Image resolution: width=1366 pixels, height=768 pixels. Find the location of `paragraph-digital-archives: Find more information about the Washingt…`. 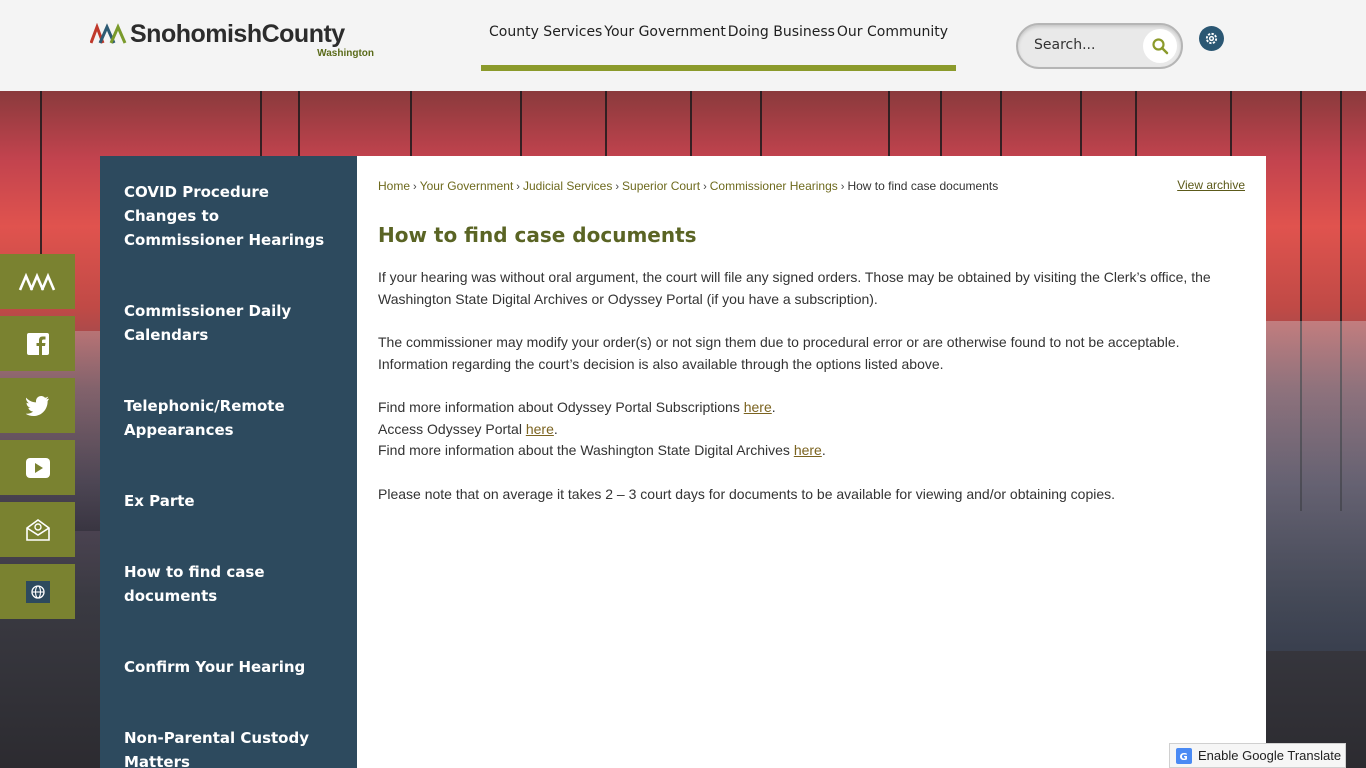

paragraph-digital-archives: Find more information about the Washingt… is located at coordinates (813, 451).